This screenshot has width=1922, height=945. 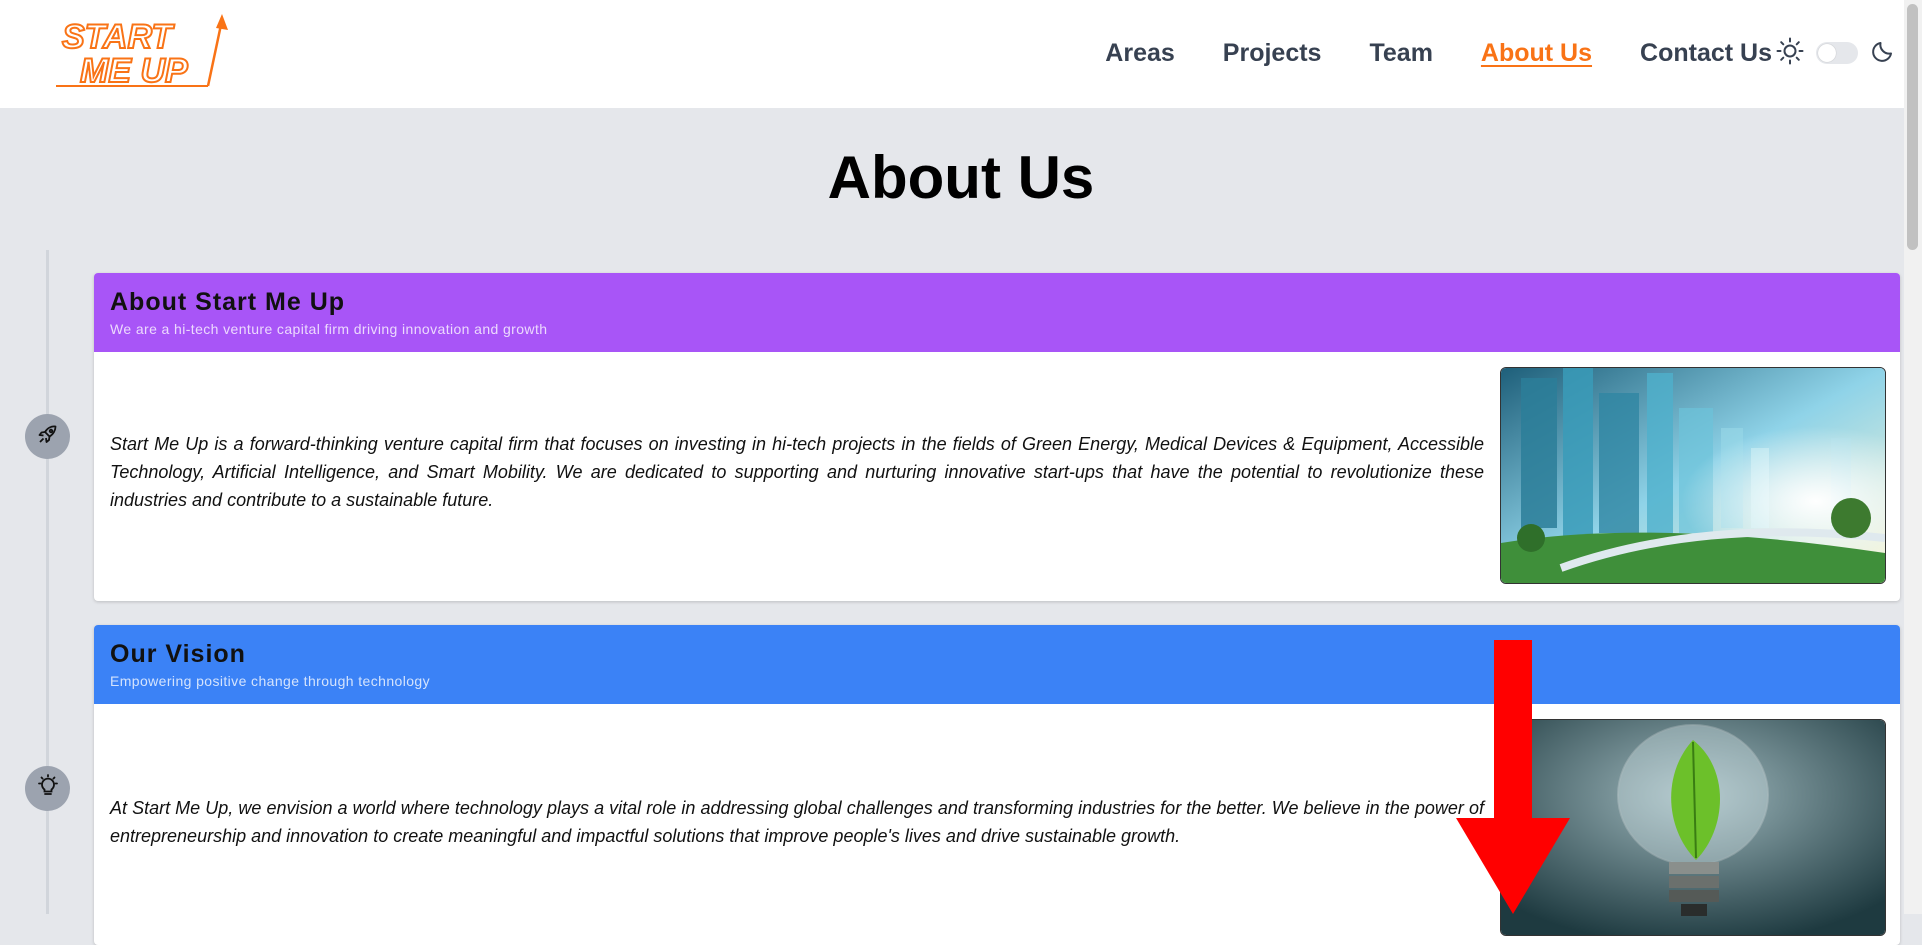 What do you see at coordinates (1438, 53) in the screenshot?
I see `main-nav: Areas Projects Team About Us Contact Us` at bounding box center [1438, 53].